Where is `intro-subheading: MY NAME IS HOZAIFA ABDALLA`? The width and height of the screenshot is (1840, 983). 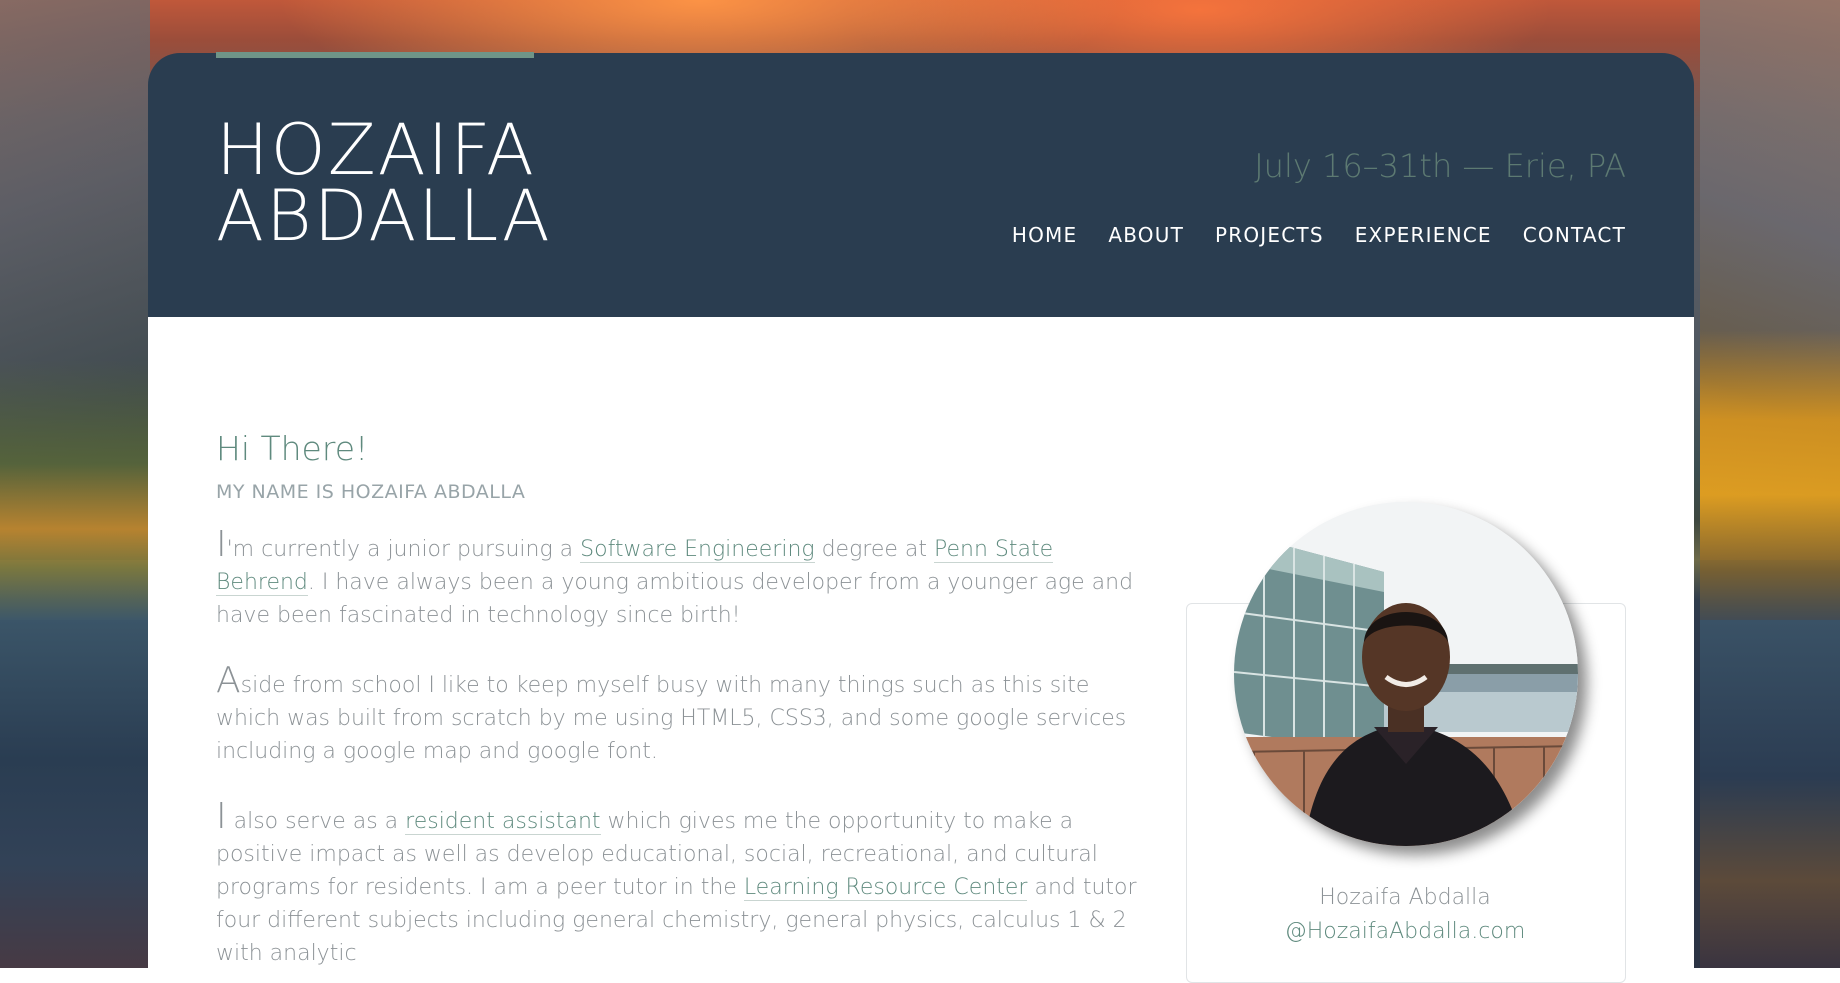 intro-subheading: MY NAME IS HOZAIFA ABDALLA is located at coordinates (371, 492).